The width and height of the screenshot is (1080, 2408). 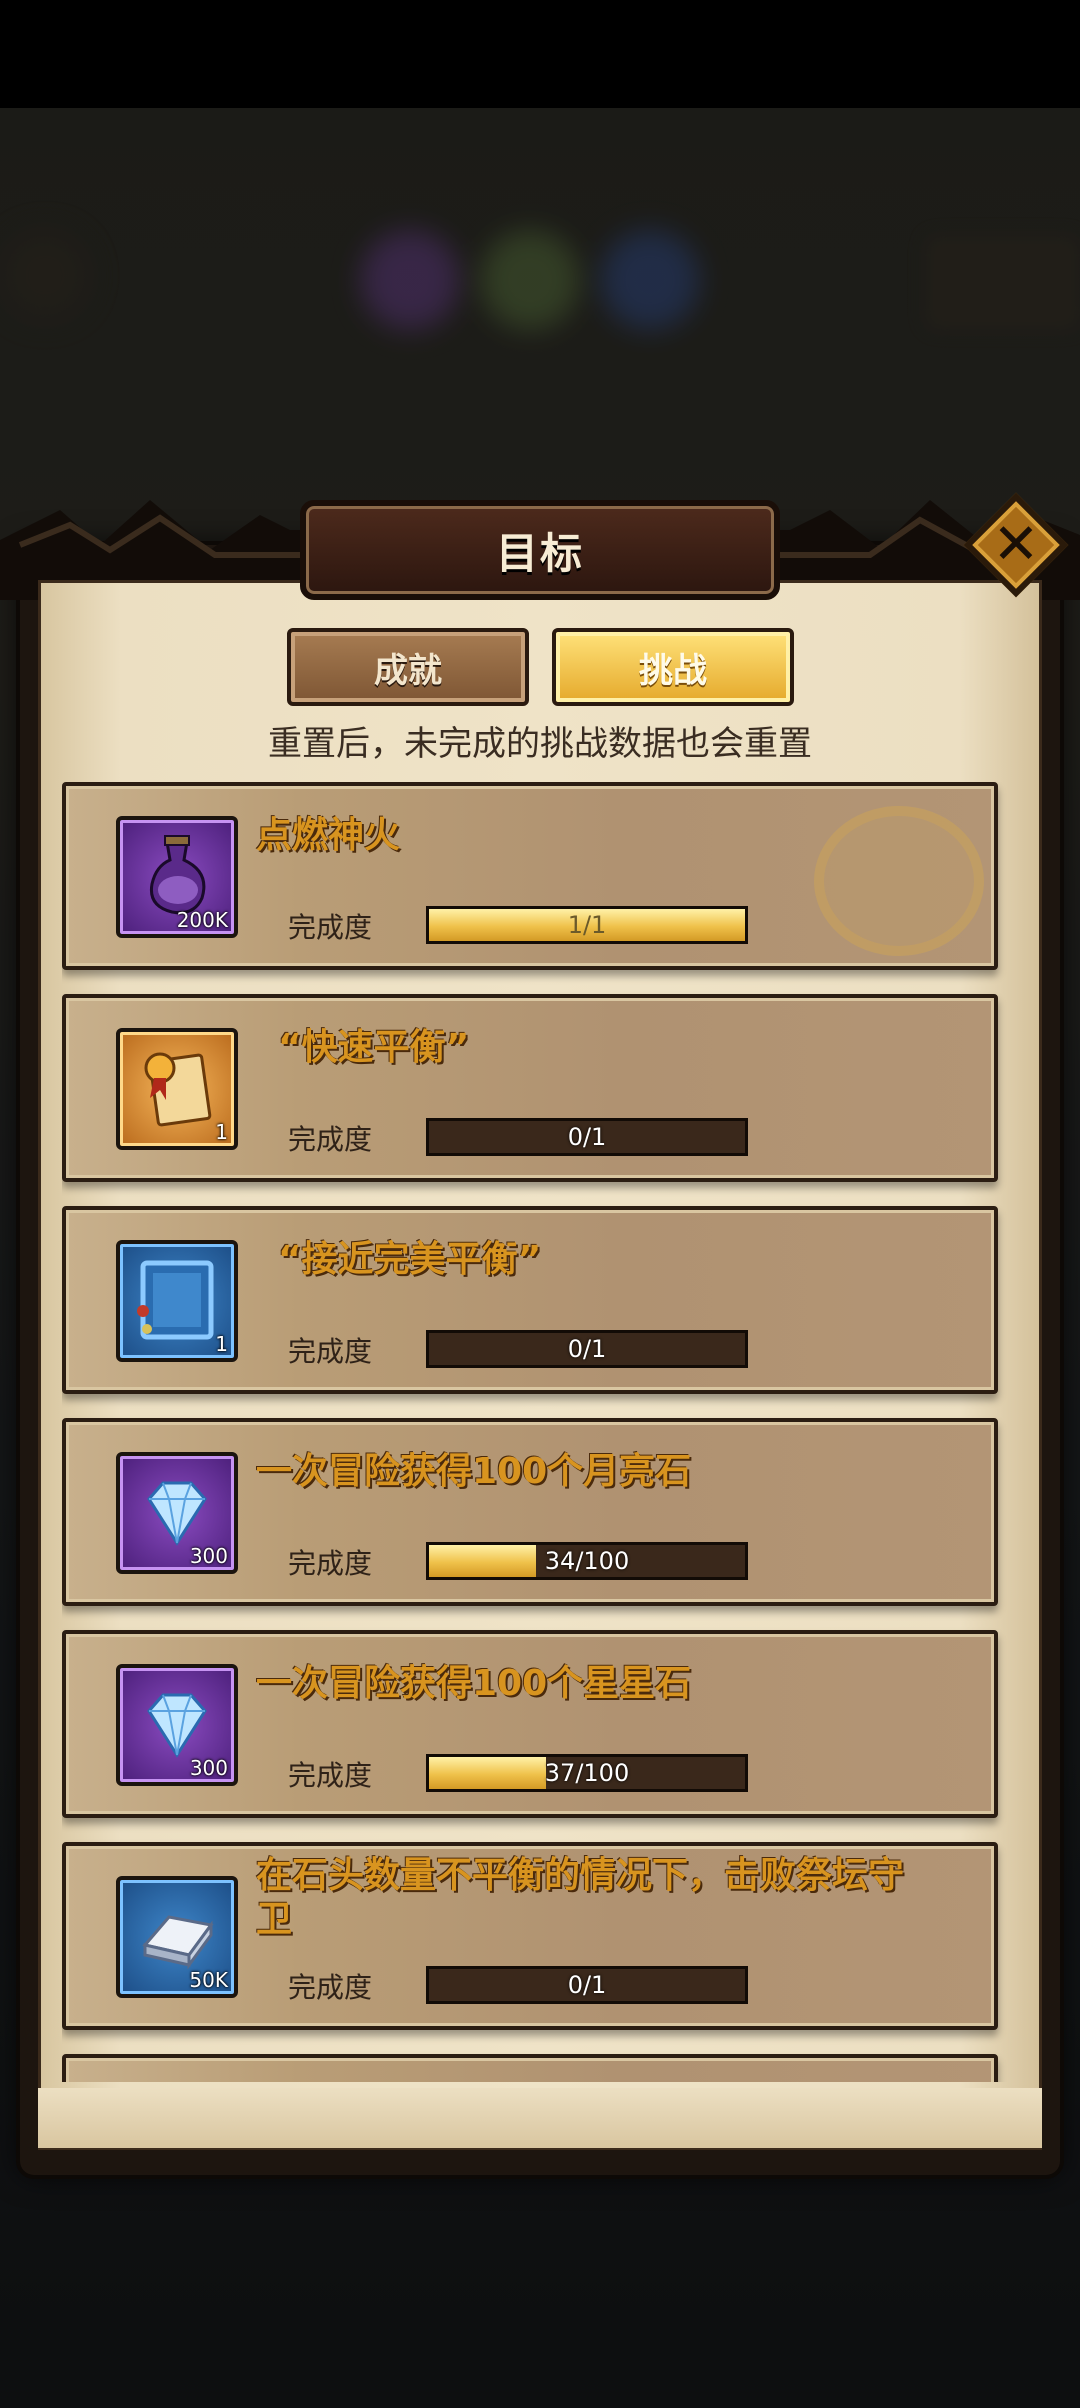 What do you see at coordinates (474, 1471) in the screenshot?
I see `challenge-title: 一次冒险获得100个月亮石` at bounding box center [474, 1471].